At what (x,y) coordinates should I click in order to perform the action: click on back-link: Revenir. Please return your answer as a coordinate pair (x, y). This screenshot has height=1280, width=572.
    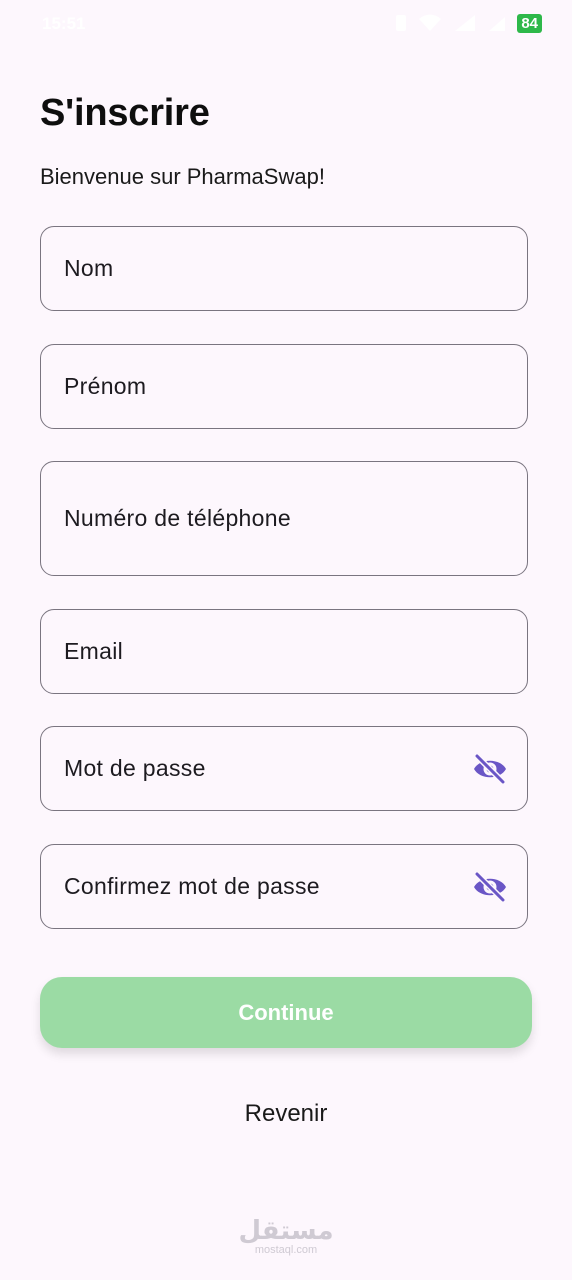
    Looking at the image, I should click on (286, 1114).